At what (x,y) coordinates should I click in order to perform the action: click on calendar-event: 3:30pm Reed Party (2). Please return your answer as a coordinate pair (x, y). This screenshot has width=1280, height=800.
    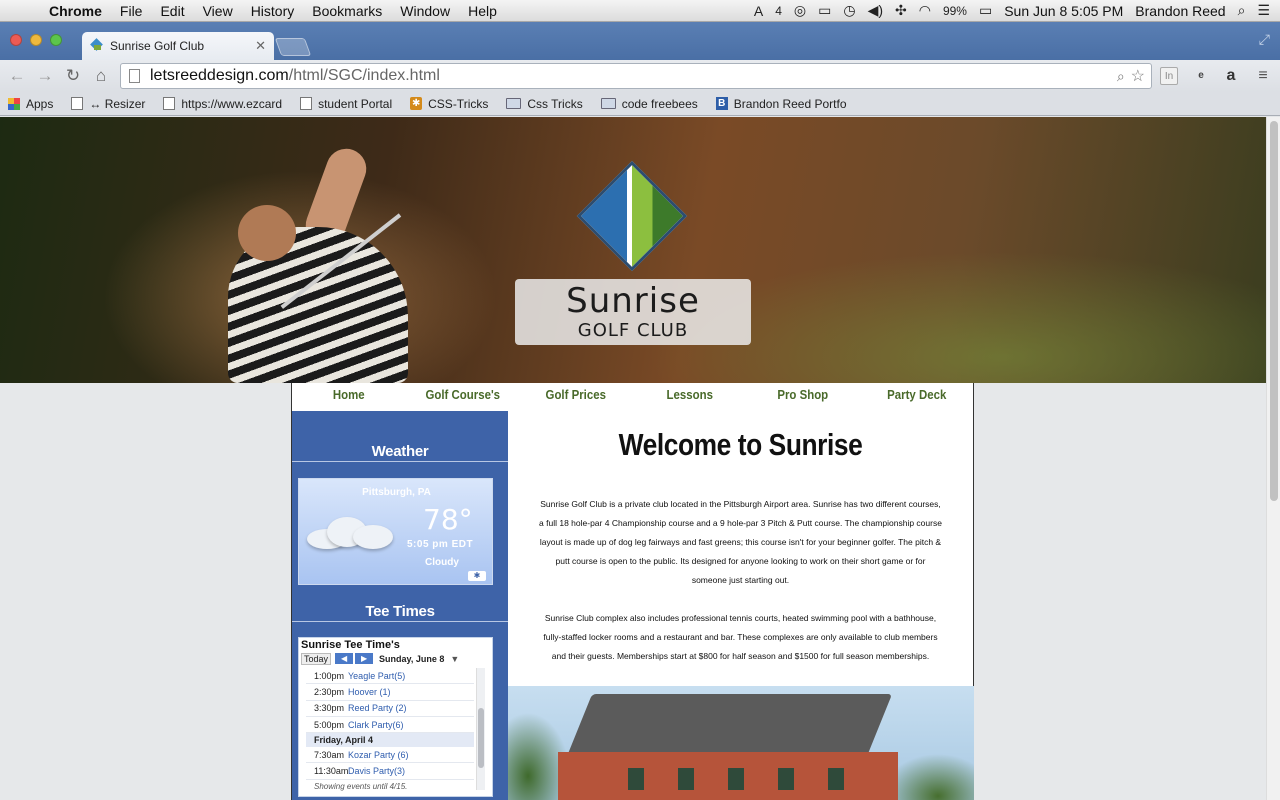
    Looking at the image, I should click on (390, 709).